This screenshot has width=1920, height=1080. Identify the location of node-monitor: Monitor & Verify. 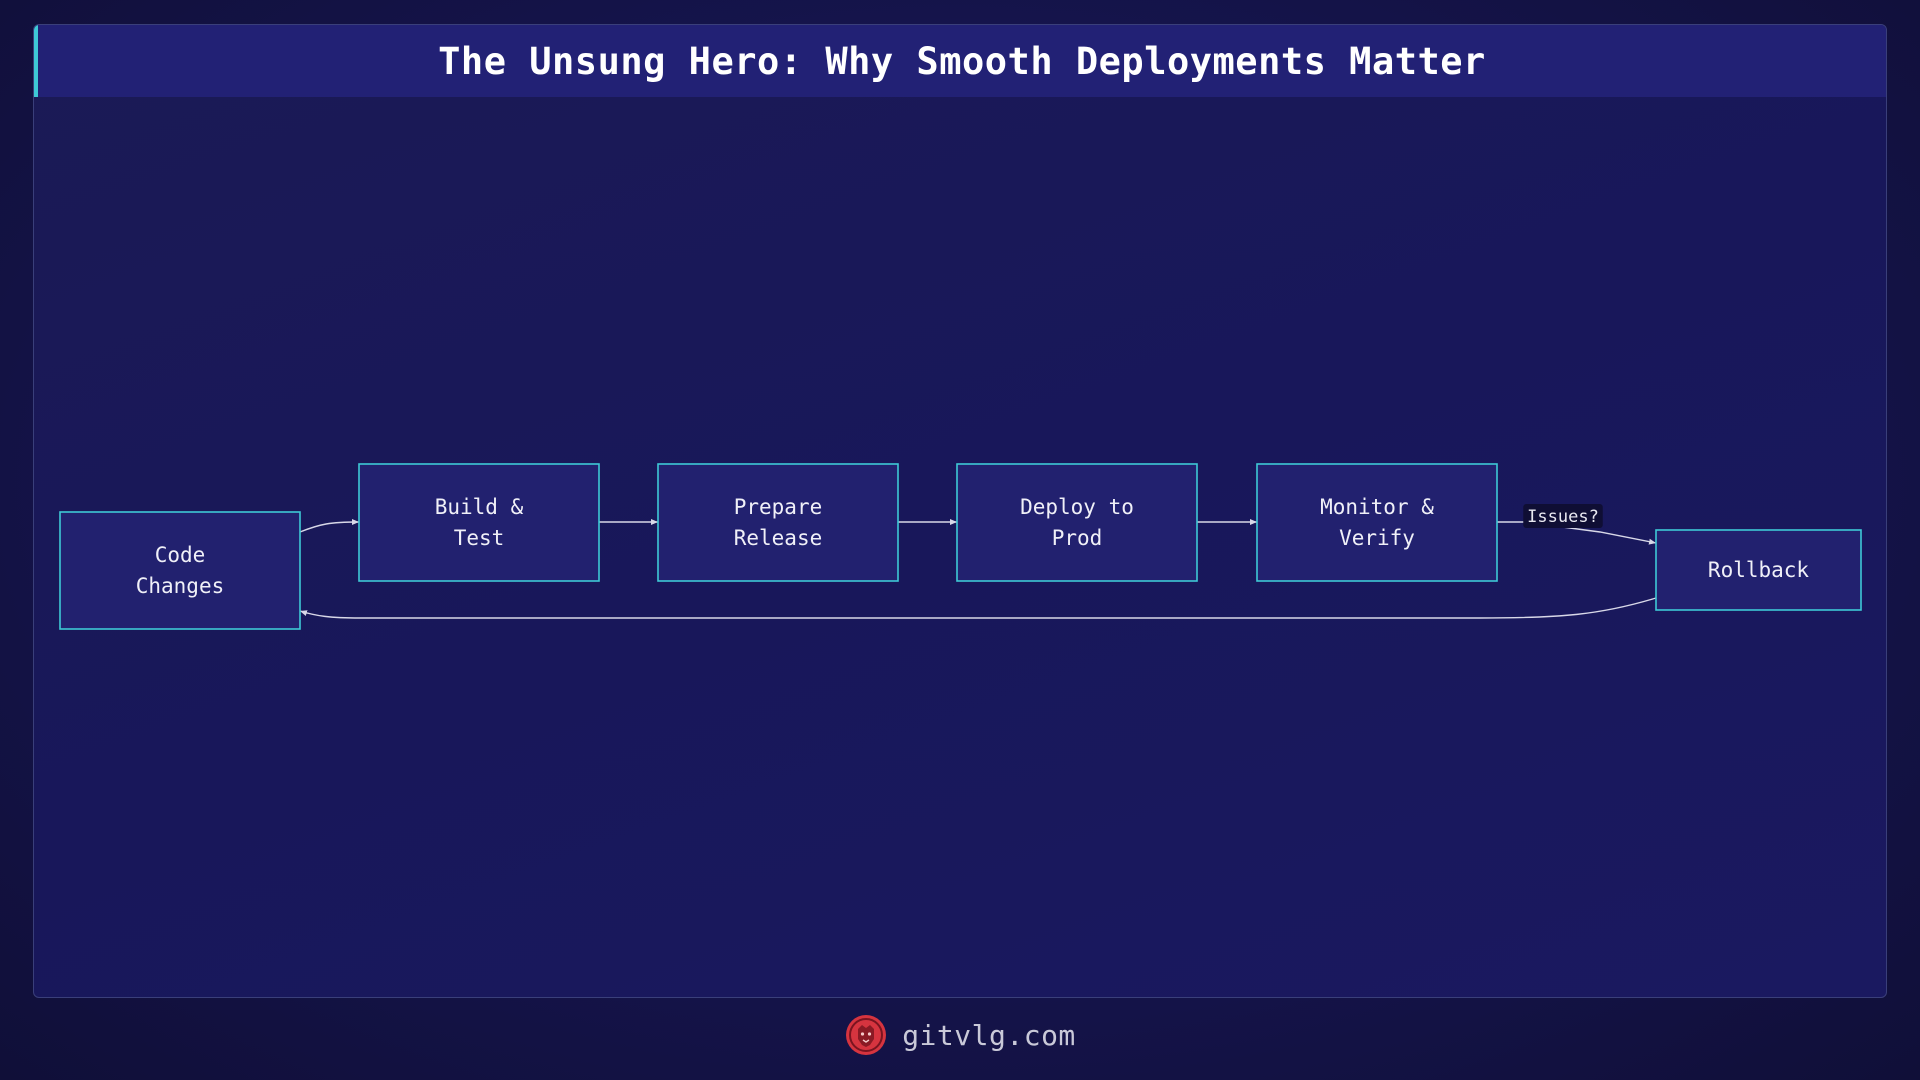
(1377, 522).